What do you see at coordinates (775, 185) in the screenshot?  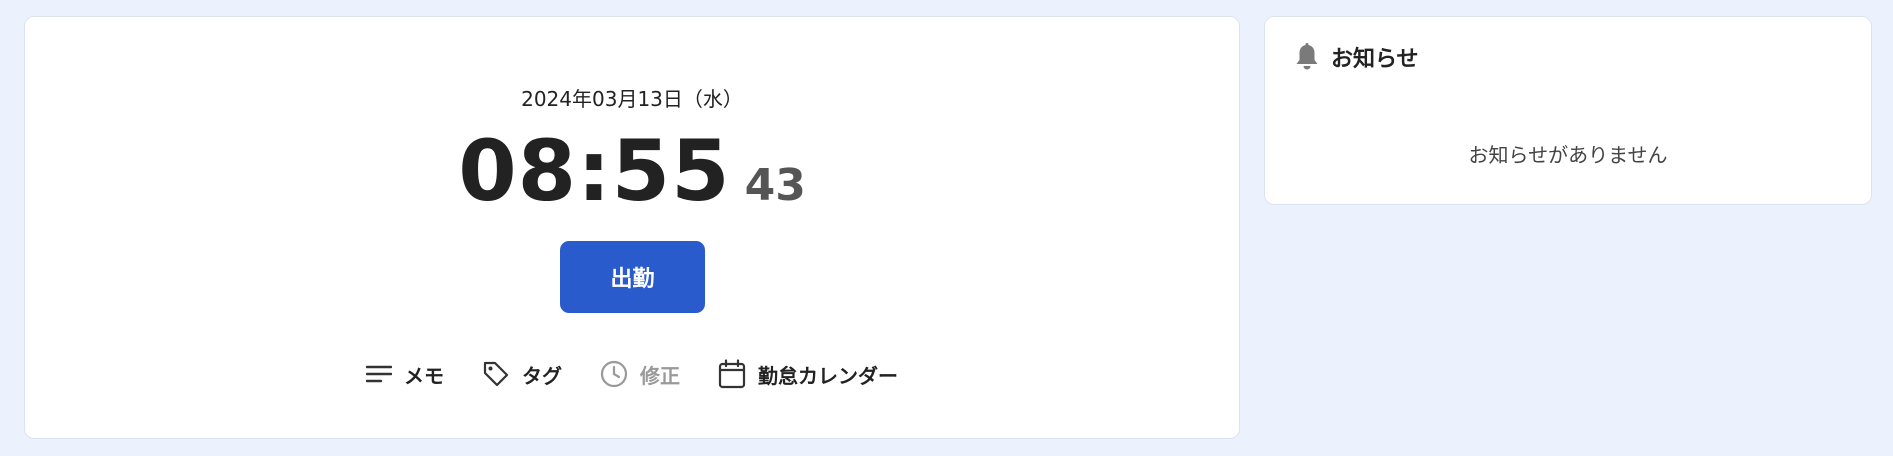 I see `time-seconds: 43` at bounding box center [775, 185].